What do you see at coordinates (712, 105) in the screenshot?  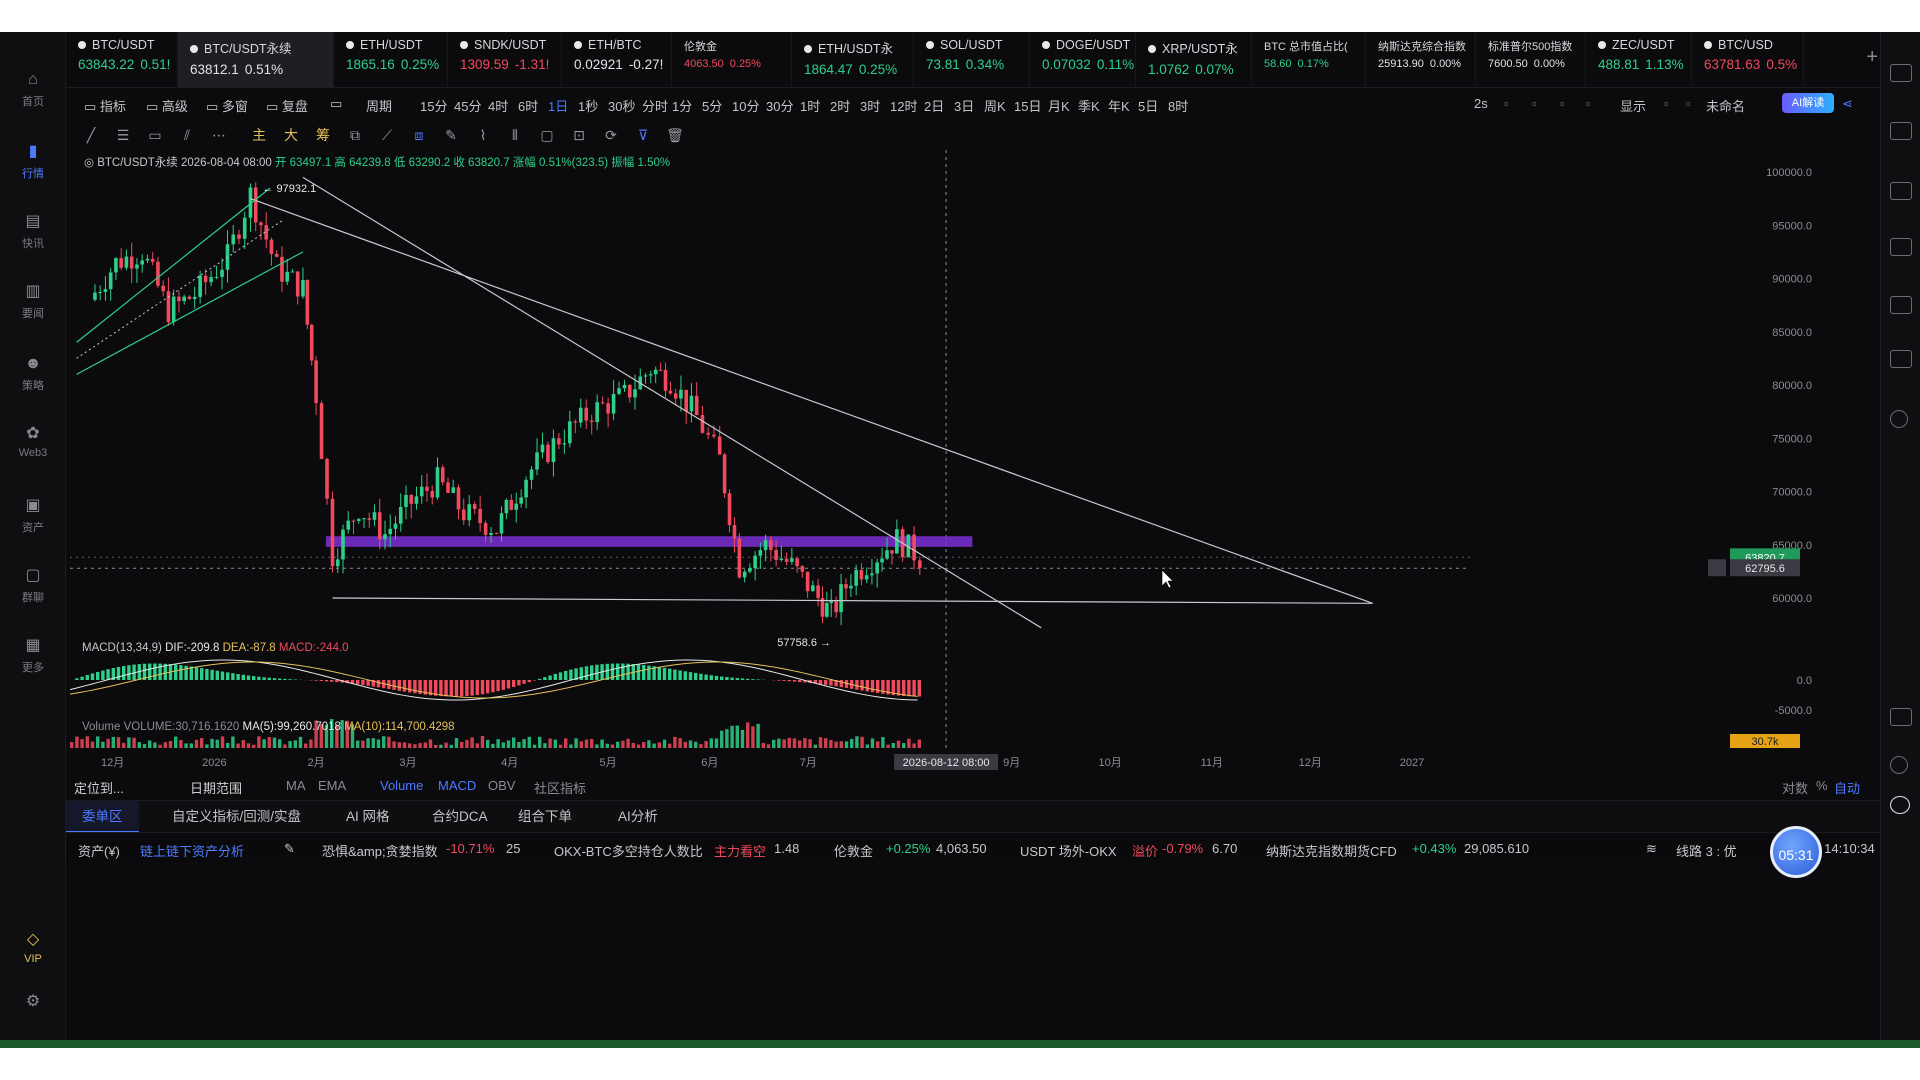 I see `period-9: 5分` at bounding box center [712, 105].